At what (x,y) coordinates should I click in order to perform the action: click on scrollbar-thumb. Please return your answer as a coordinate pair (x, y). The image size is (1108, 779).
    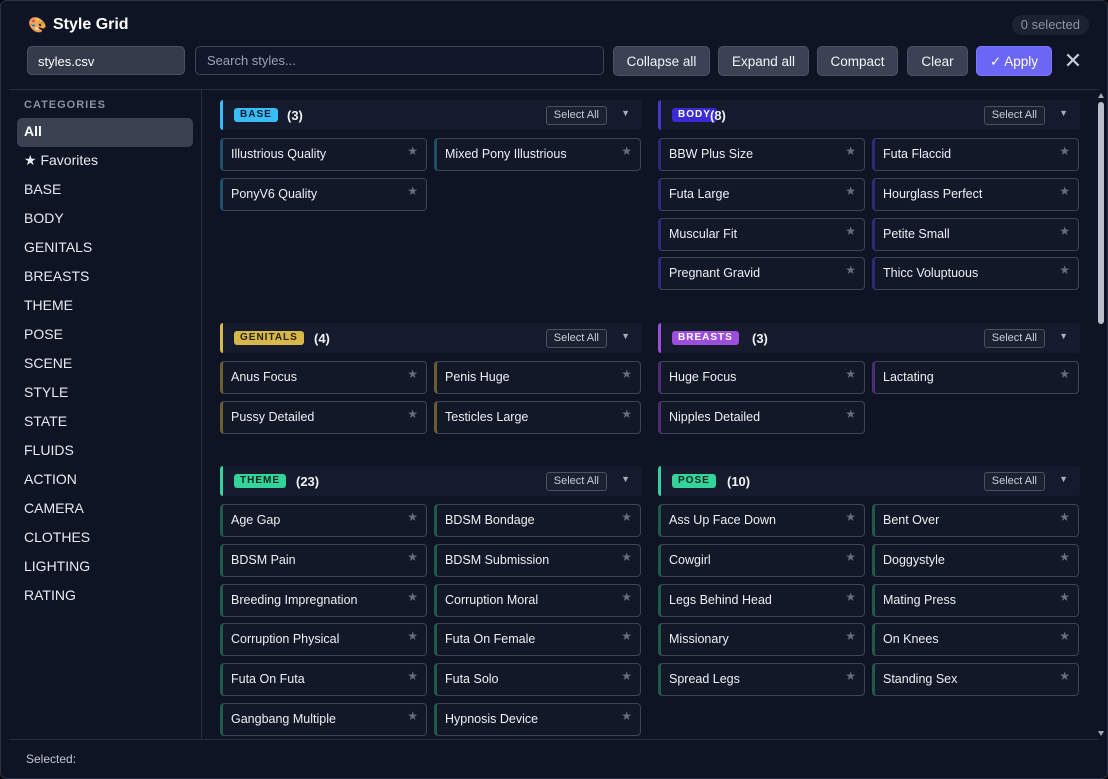
    Looking at the image, I should click on (1101, 213).